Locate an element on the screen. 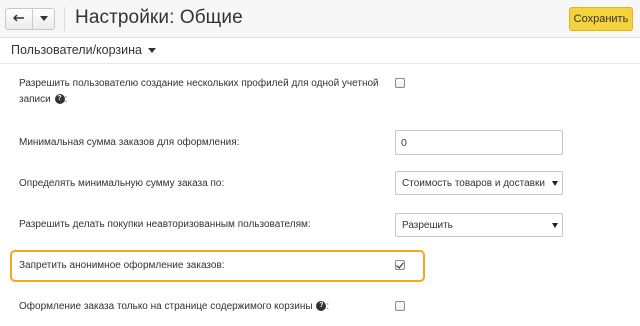 The width and height of the screenshot is (640, 326). caret-down-icon is located at coordinates (152, 50).